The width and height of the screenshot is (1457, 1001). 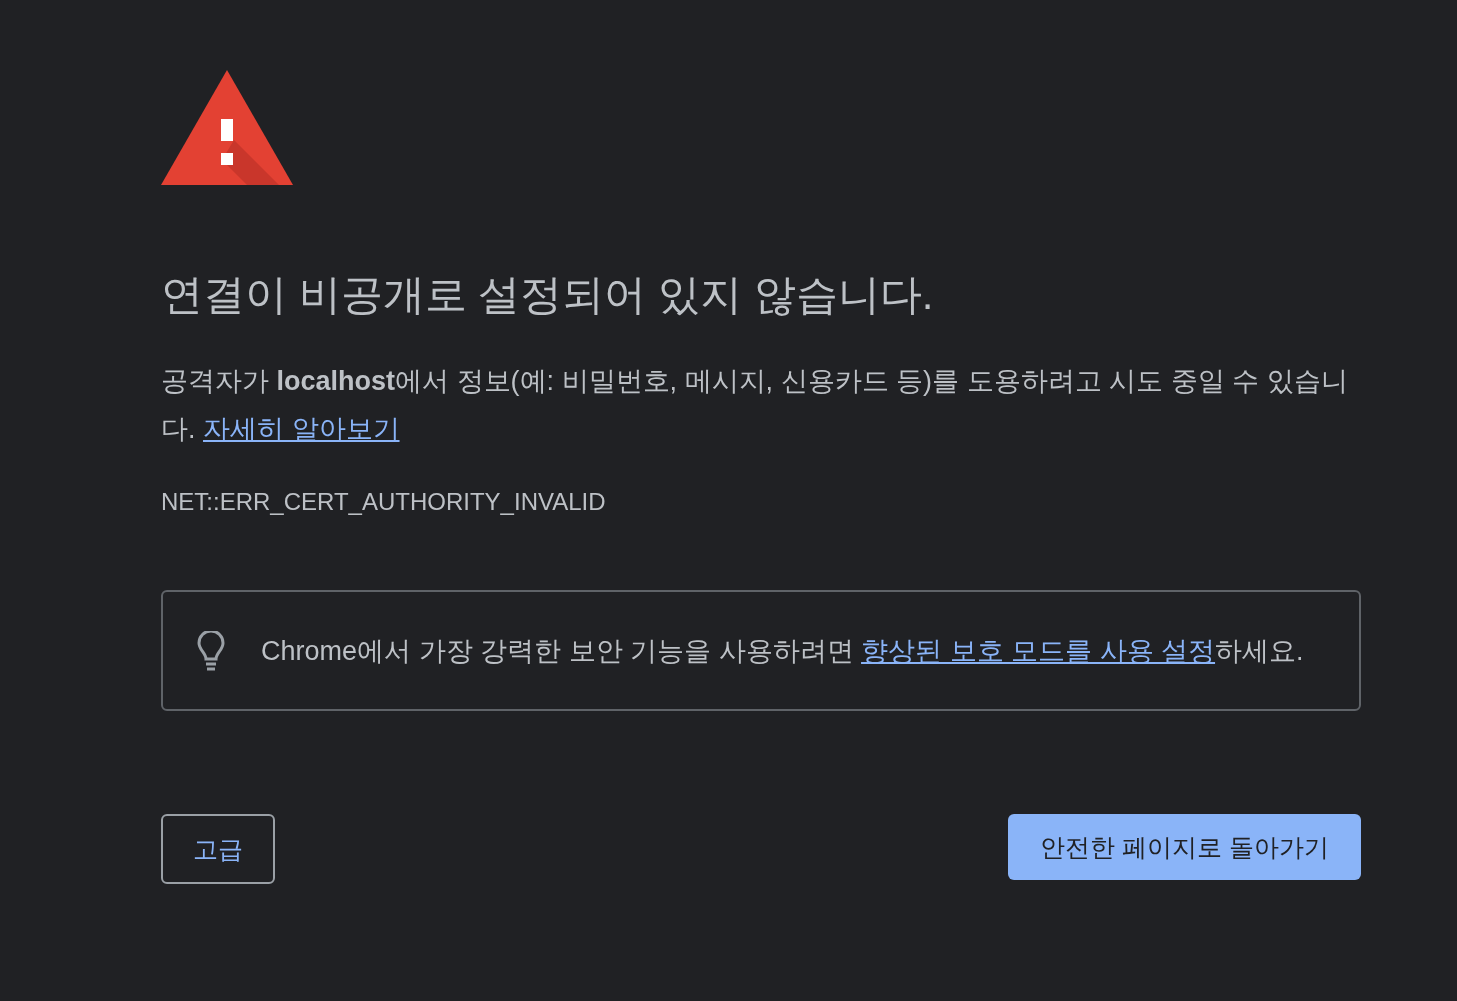 What do you see at coordinates (755, 405) in the screenshot?
I see `warning-message: 공격자가 localhost에서 정보(예: 비밀번호, 메시지, 신용카드 등)를 도용하려고 시도 중일 수 있습니다. 자세히 알아보기` at bounding box center [755, 405].